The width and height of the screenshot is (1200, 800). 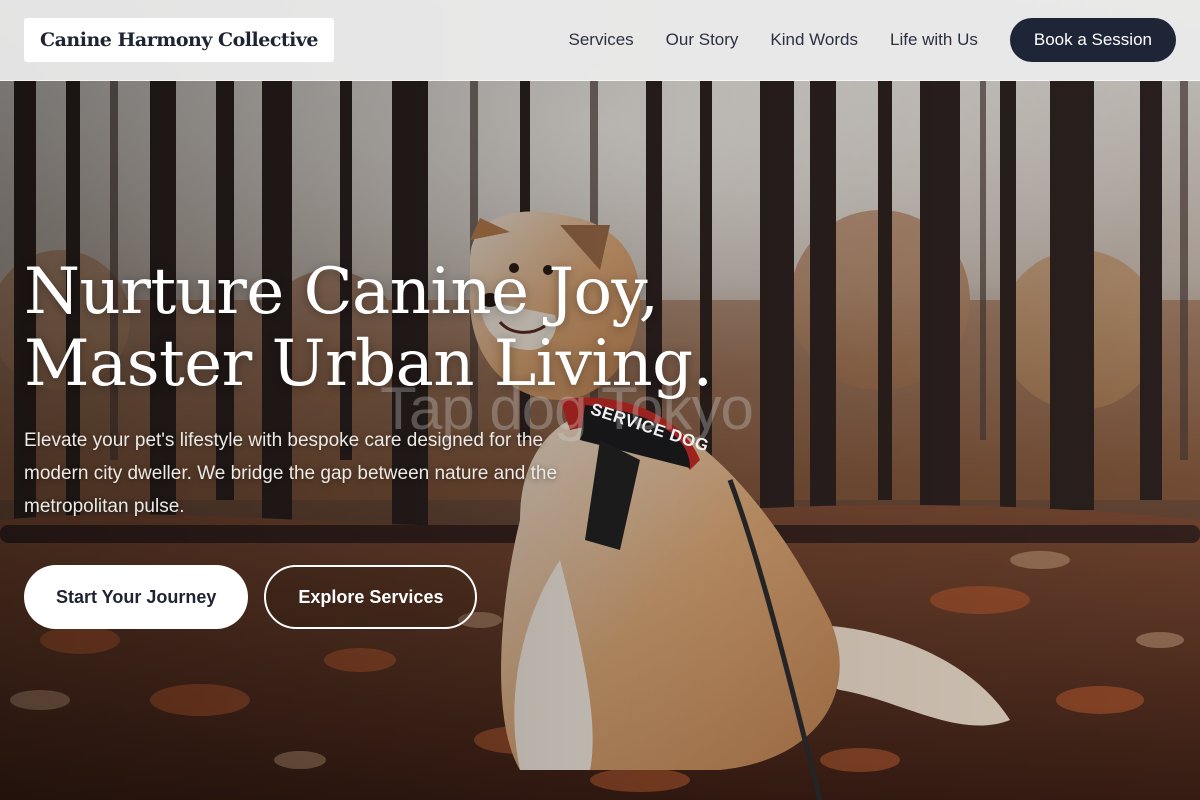 What do you see at coordinates (179, 40) in the screenshot?
I see `brand-logo: Canine Harmony Collective` at bounding box center [179, 40].